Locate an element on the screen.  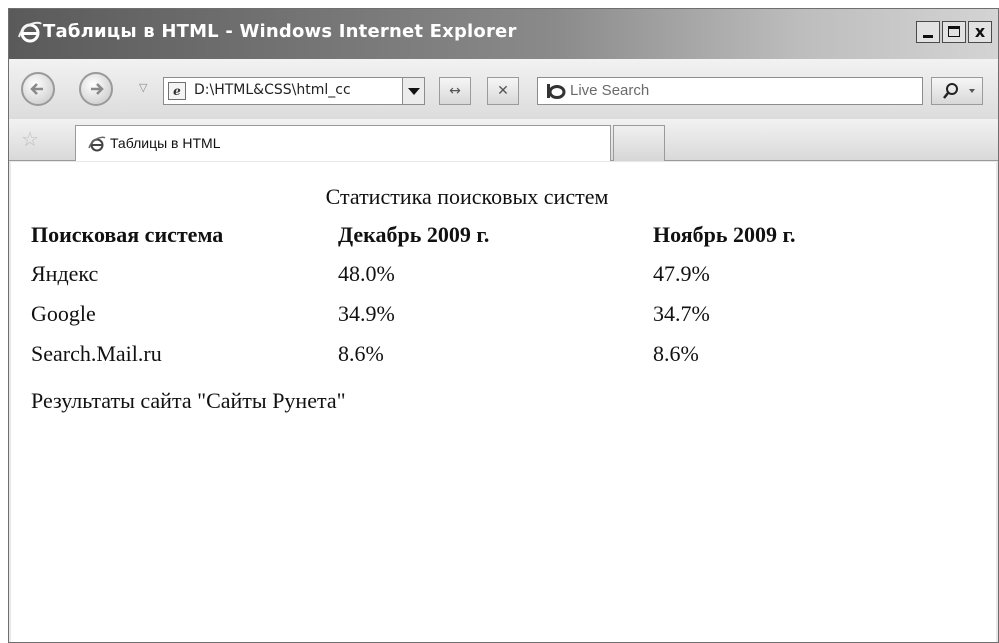
back-arrow-icon is located at coordinates (36, 89).